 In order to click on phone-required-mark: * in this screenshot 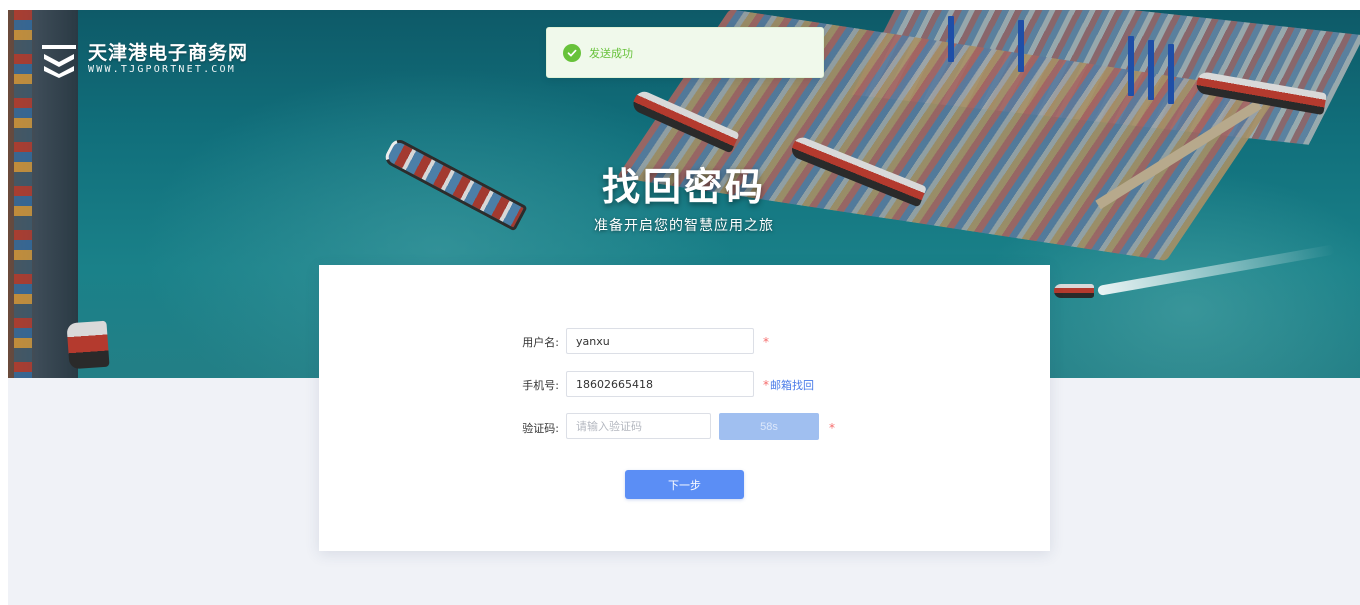, I will do `click(766, 385)`.